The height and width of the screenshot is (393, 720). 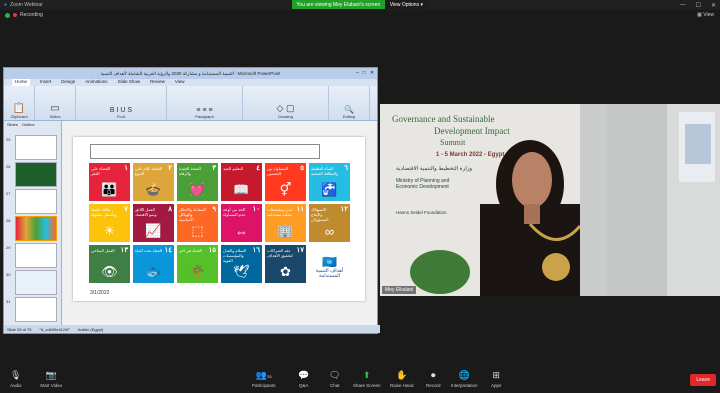 I want to click on sdg-icon: 📈, so click(x=153, y=230).